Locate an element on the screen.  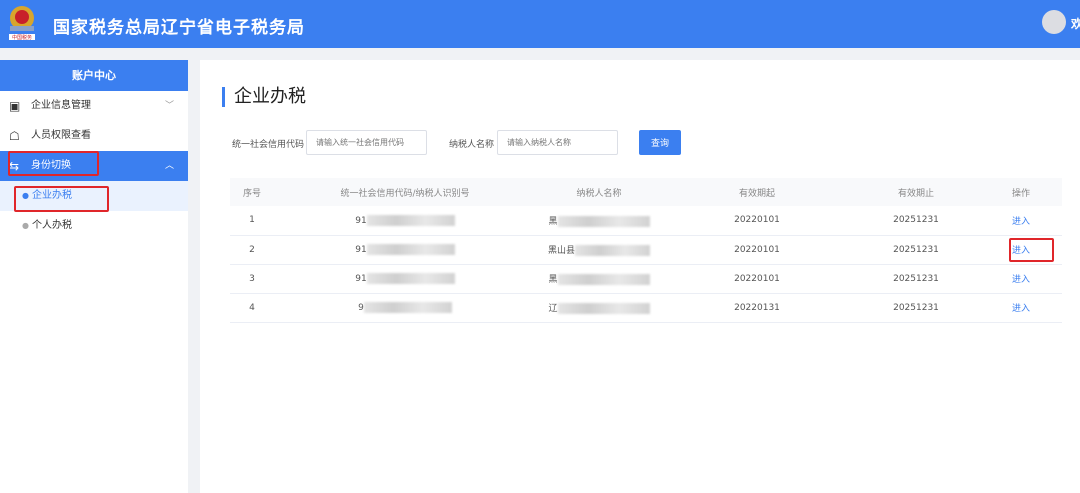
table-row: 3 91 黑 20220101 20251231 进入 is located at coordinates (646, 279).